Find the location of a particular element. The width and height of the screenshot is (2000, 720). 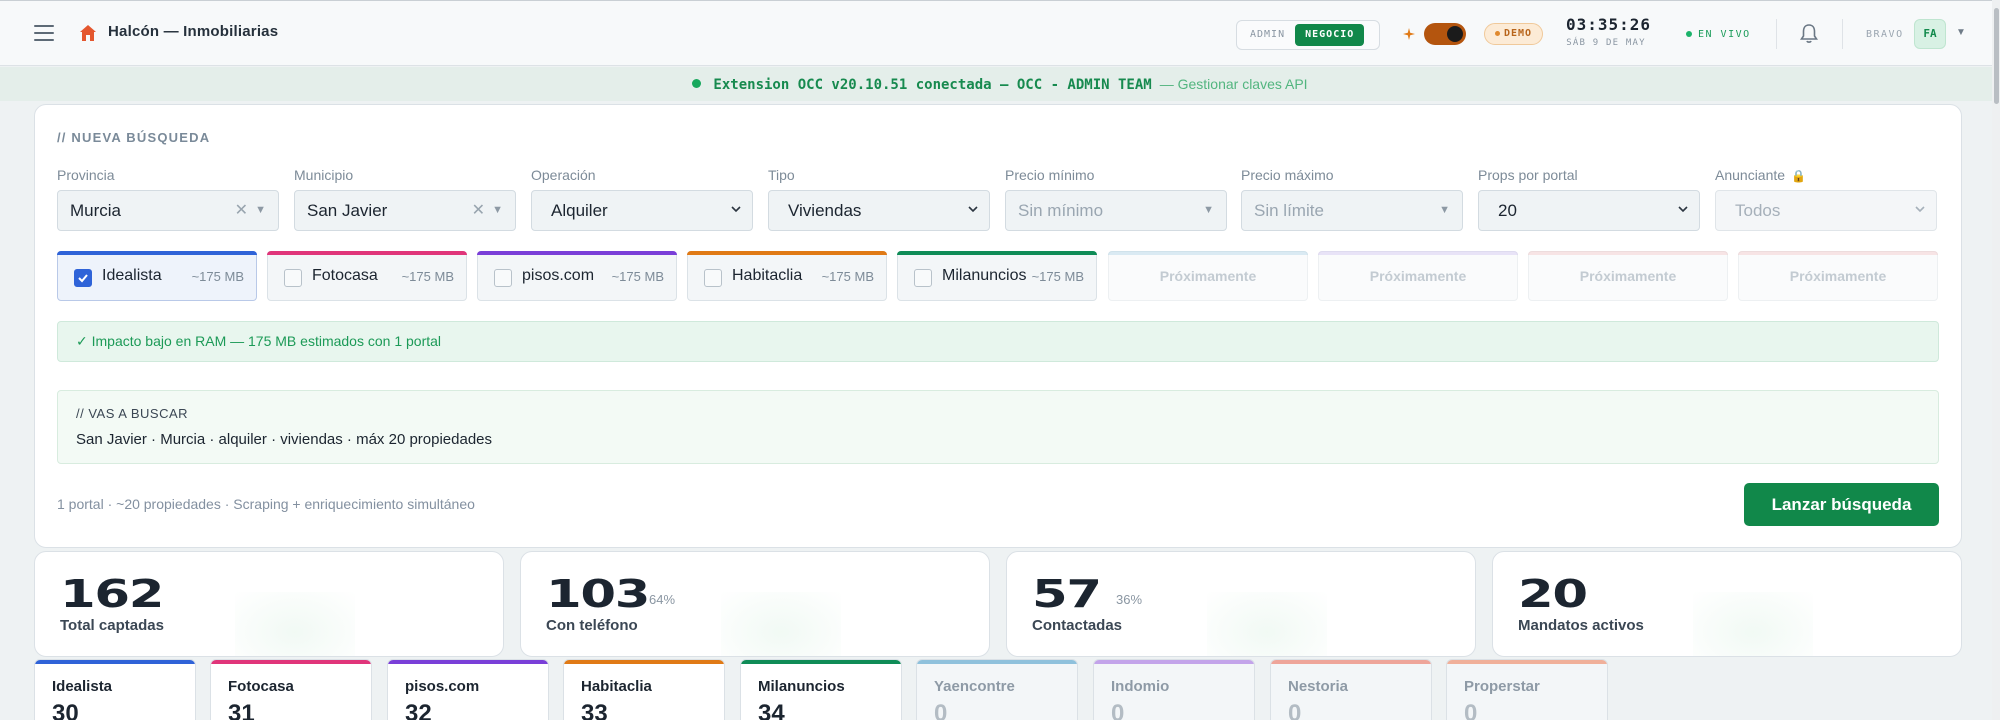

municipio-select: San Javier ✕ ▼ is located at coordinates (405, 210).